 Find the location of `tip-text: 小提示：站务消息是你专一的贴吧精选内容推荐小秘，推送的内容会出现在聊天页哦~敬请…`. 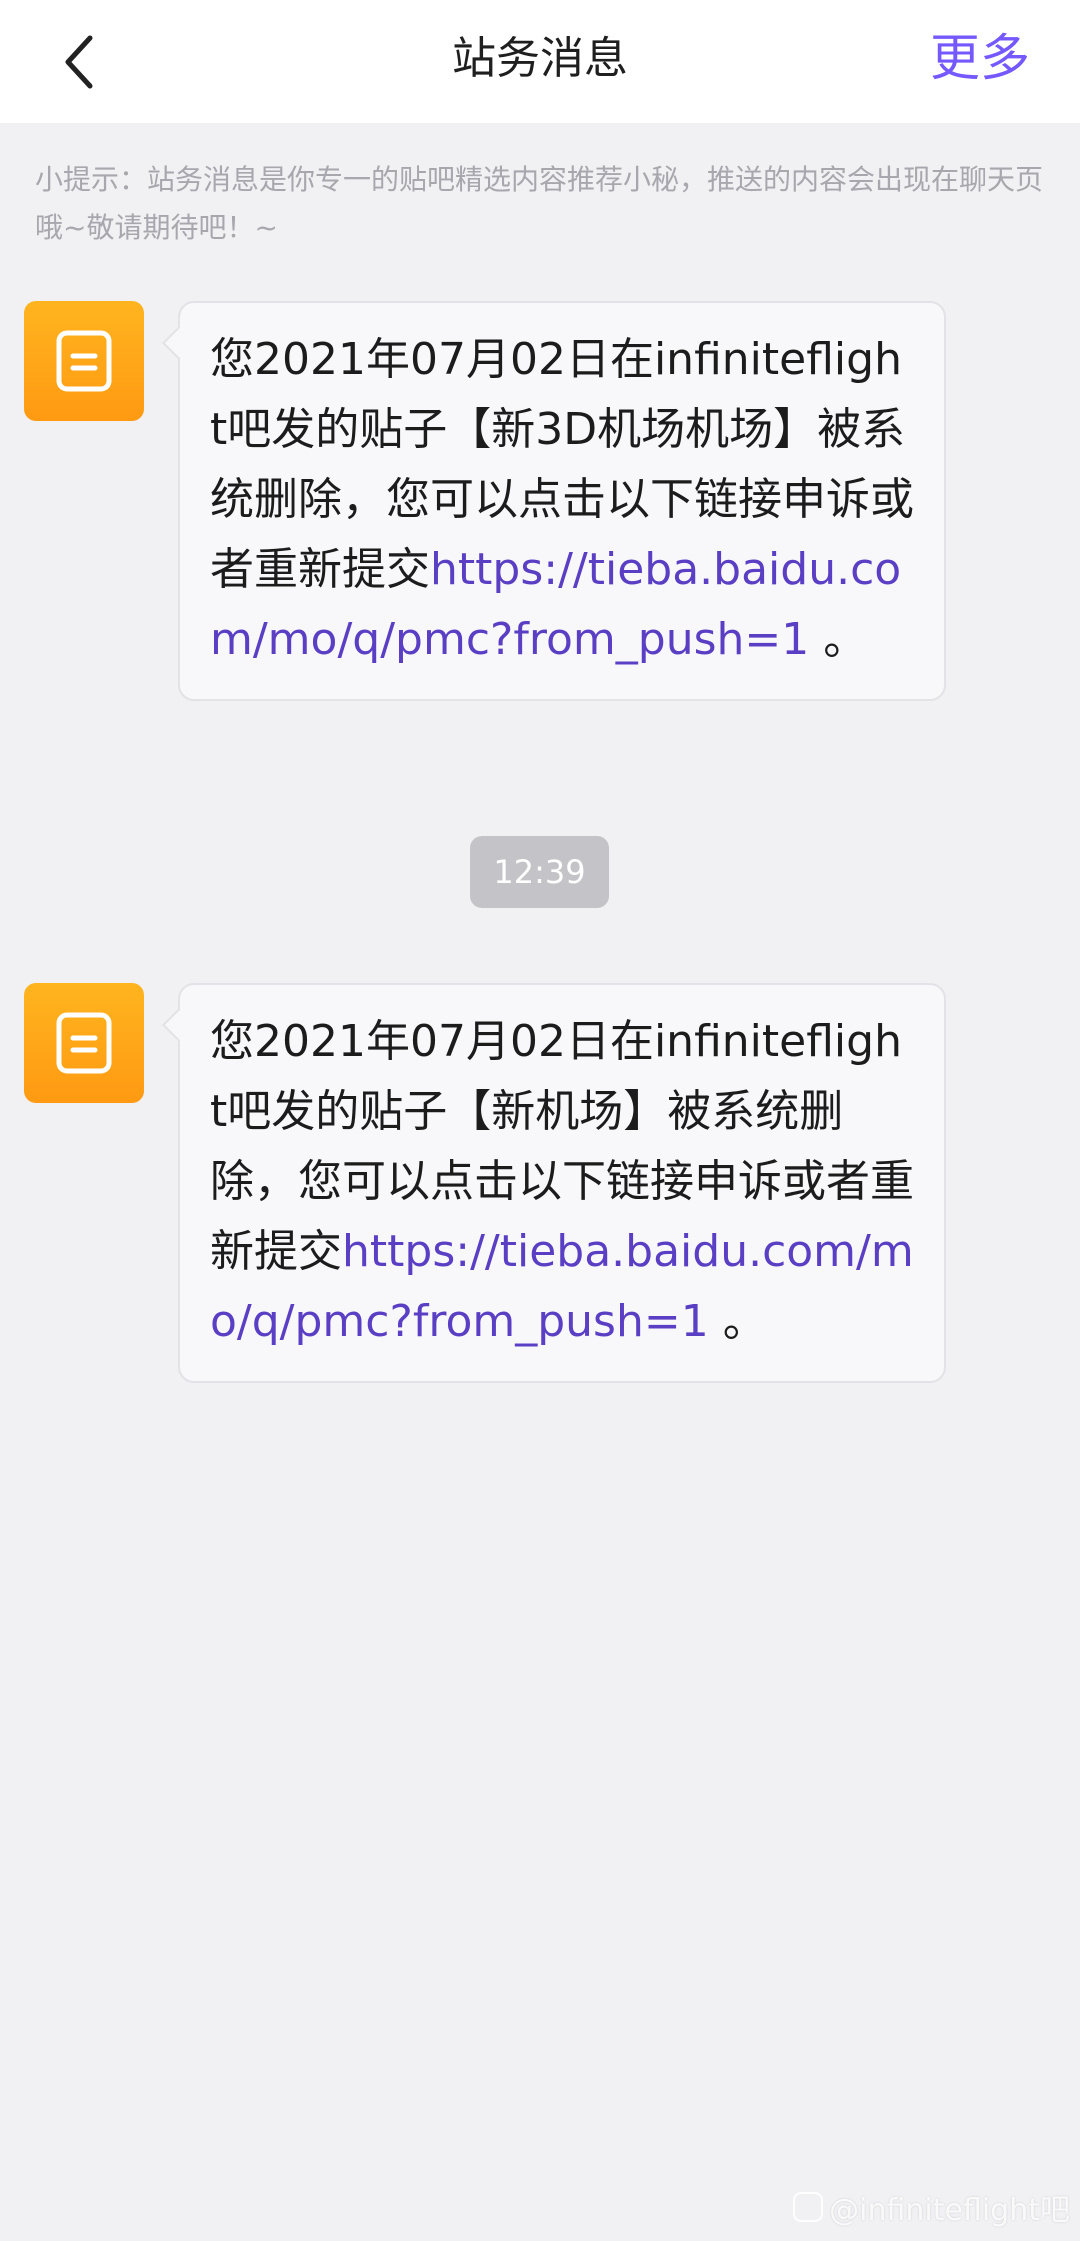

tip-text: 小提示：站务消息是你专一的贴吧精选内容推荐小秘，推送的内容会出现在聊天页哦~敬请… is located at coordinates (539, 203).